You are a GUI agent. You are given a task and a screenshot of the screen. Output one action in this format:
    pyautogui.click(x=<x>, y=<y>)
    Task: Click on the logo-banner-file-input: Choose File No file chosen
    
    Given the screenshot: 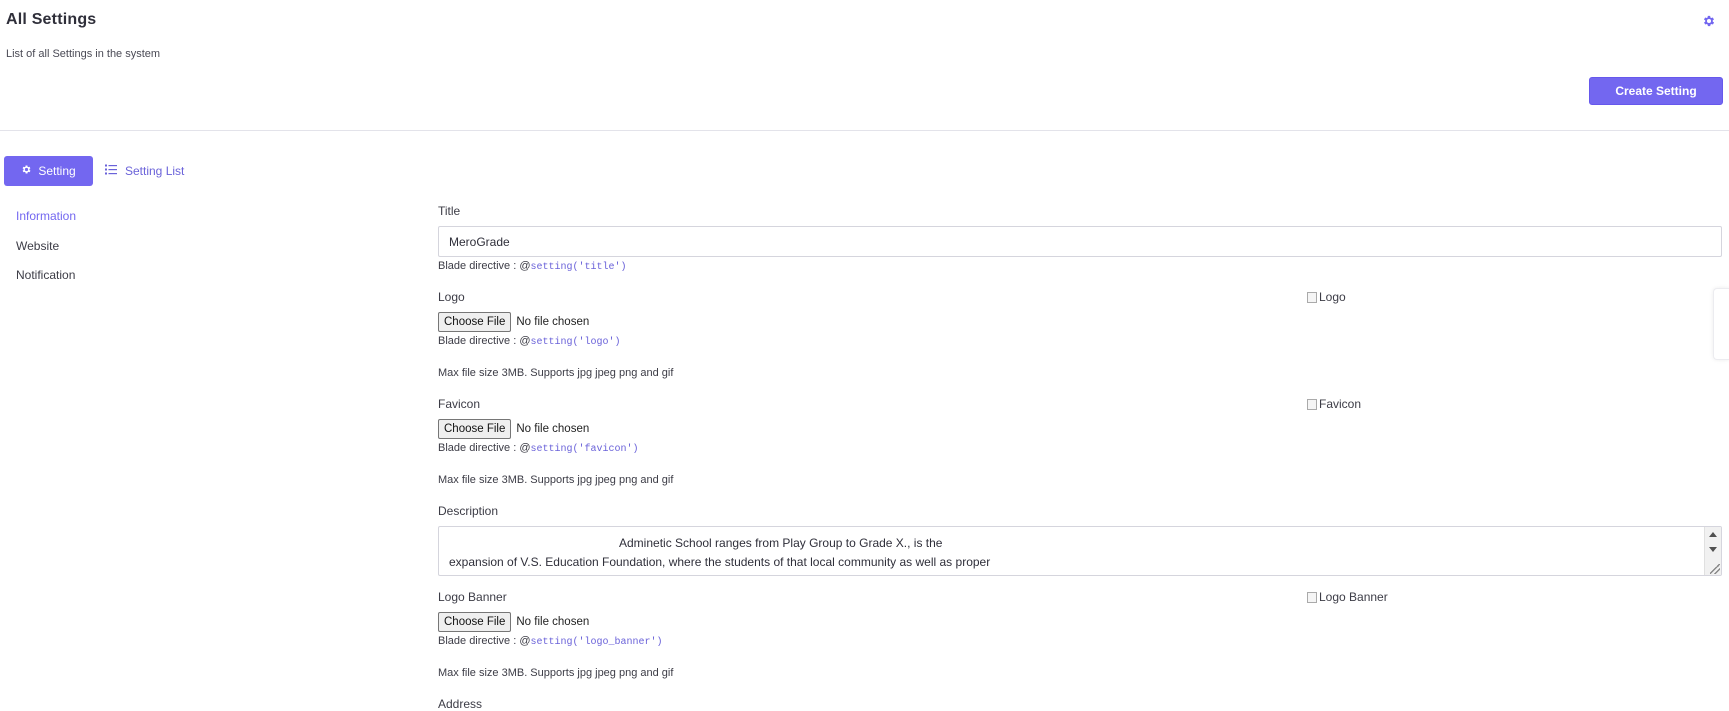 What is the action you would take?
    pyautogui.click(x=513, y=622)
    